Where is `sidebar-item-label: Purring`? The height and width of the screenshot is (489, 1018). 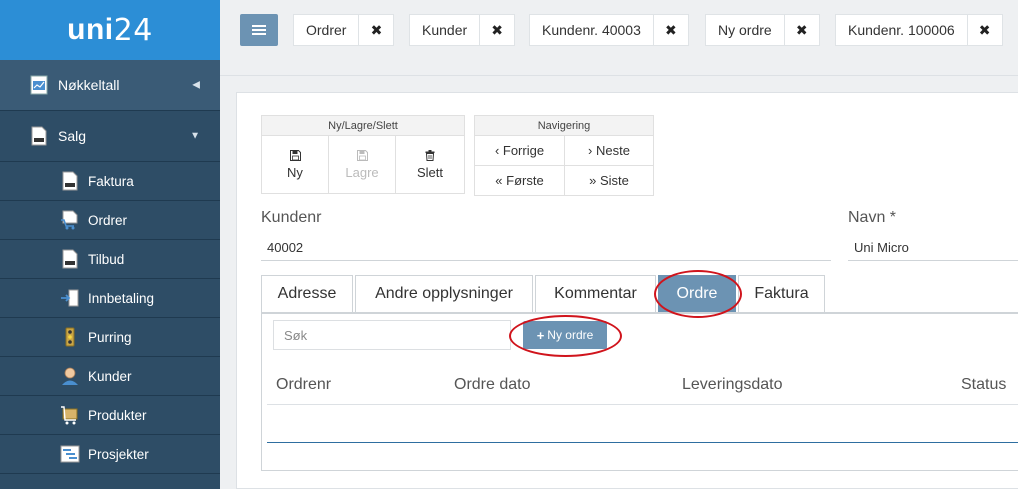
sidebar-item-label: Purring is located at coordinates (110, 337).